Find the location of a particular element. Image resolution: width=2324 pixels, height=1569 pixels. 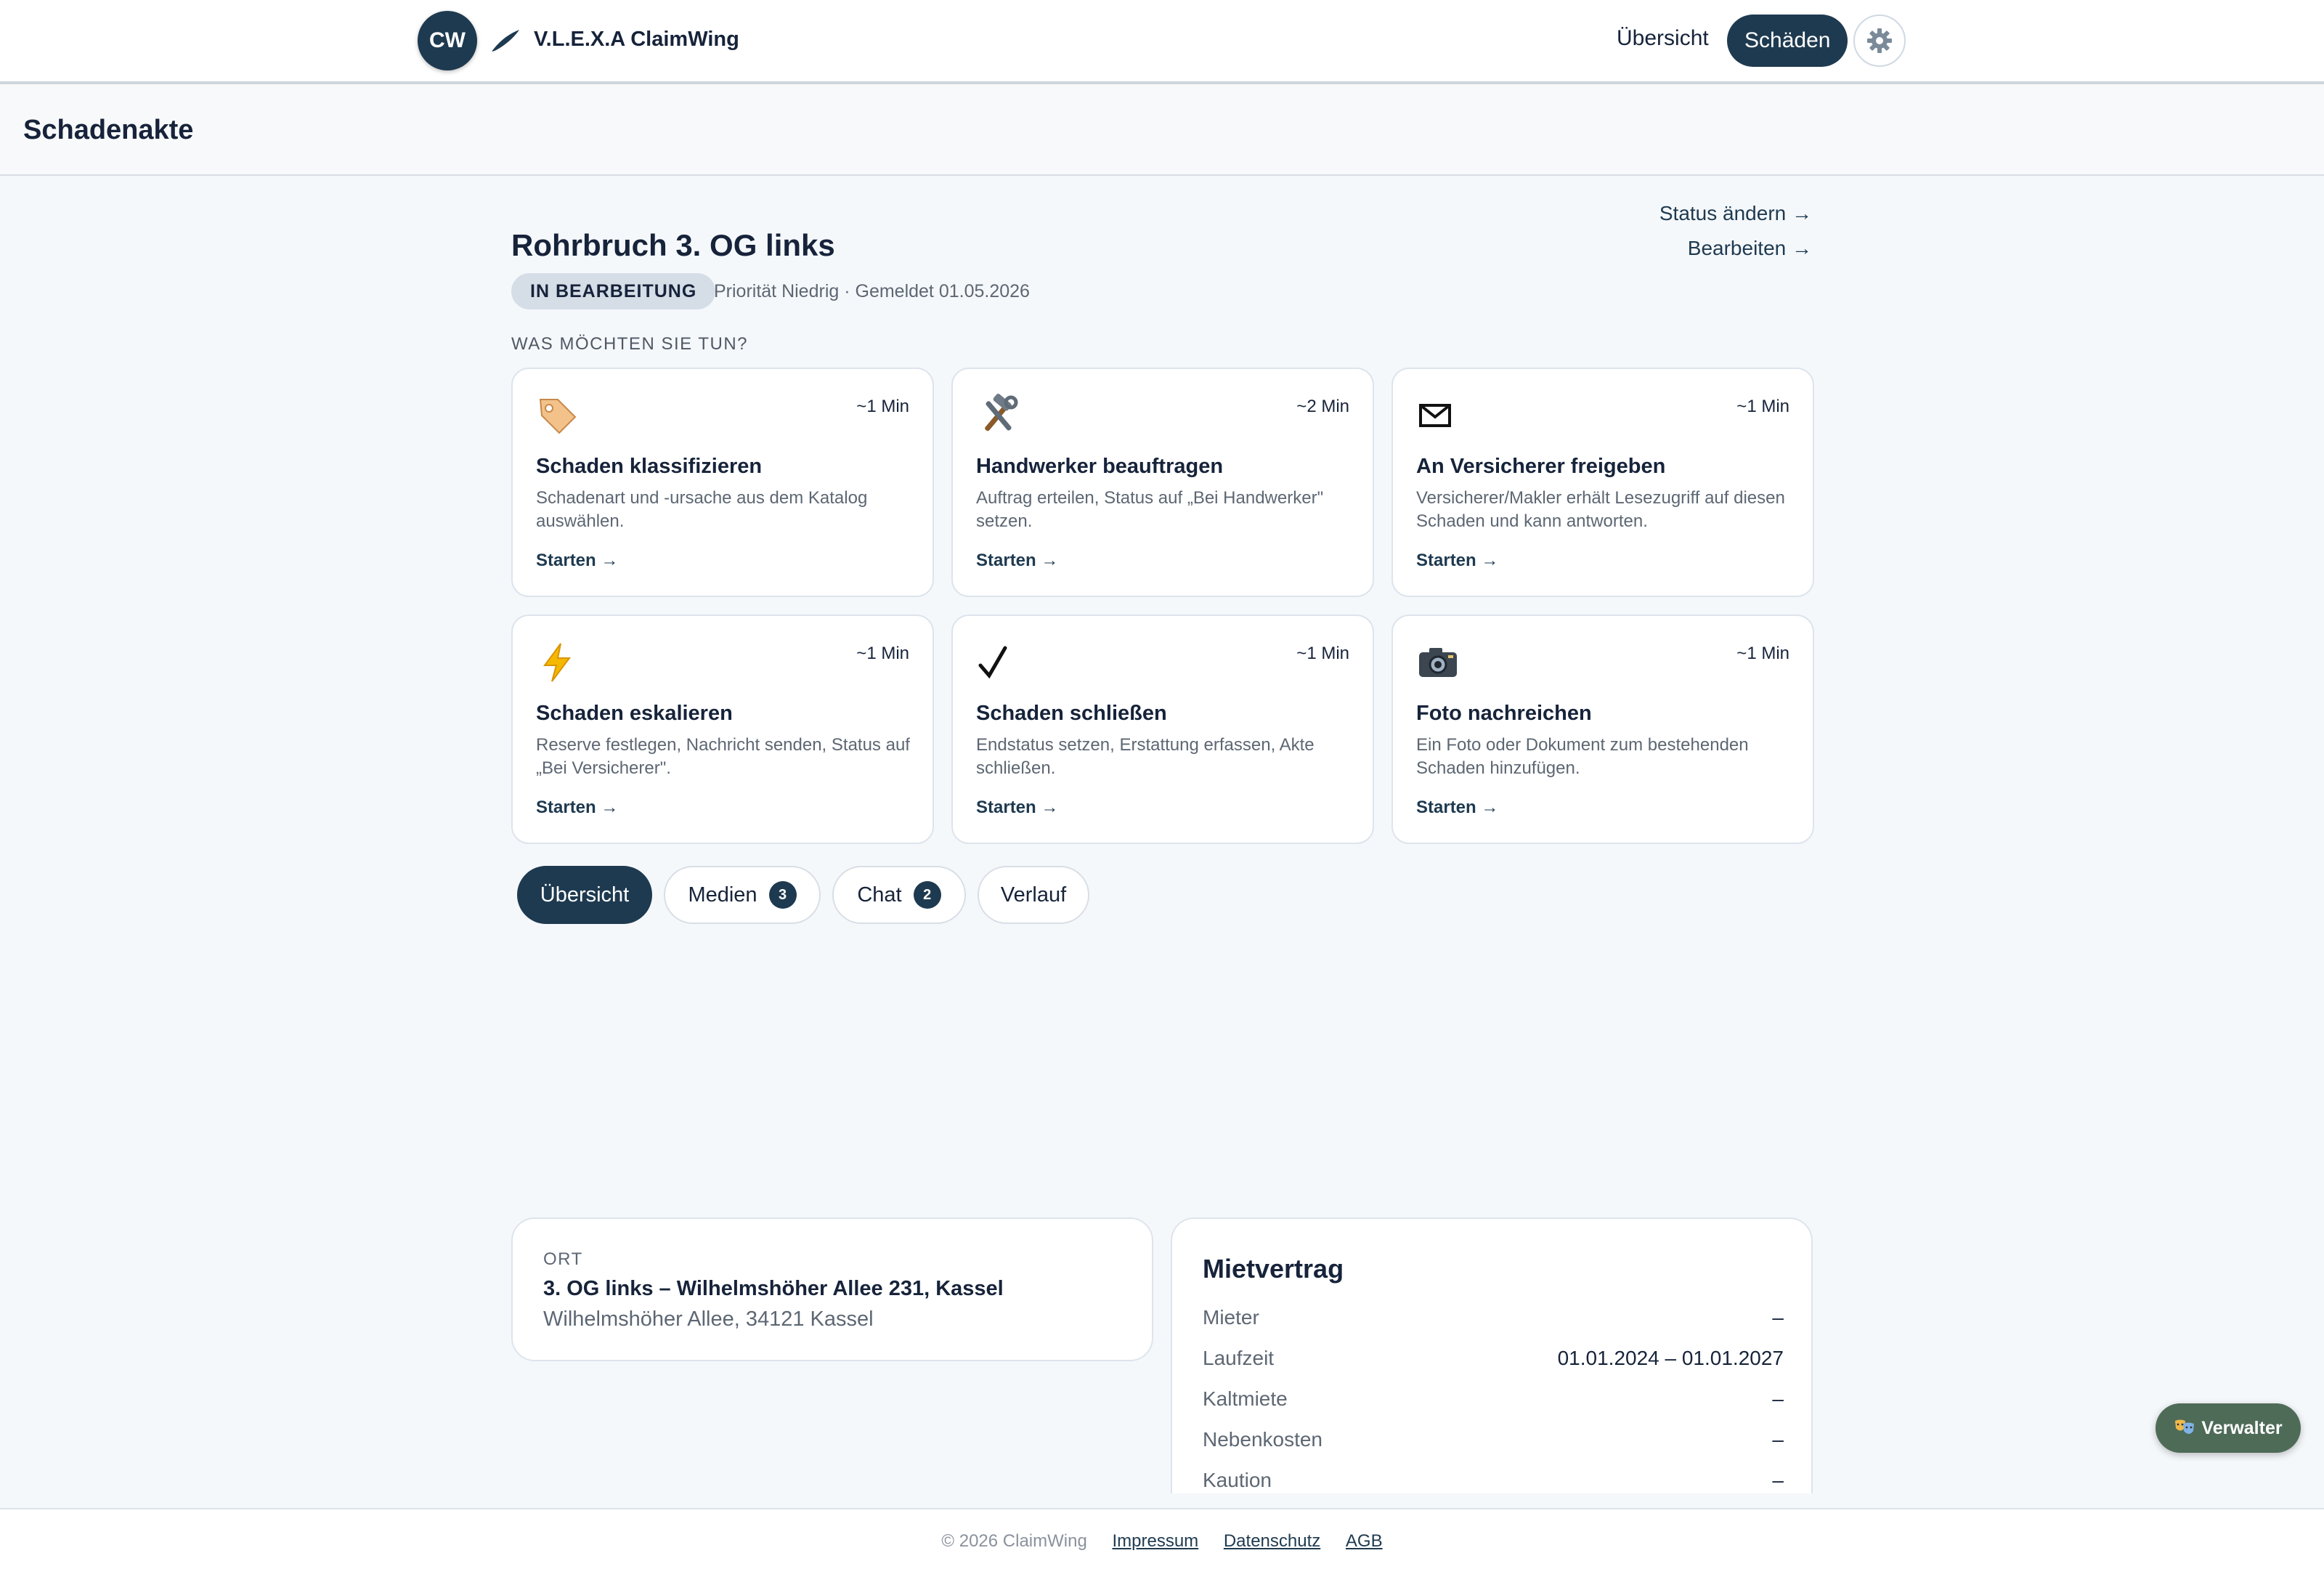

tab-media: Medien 3 is located at coordinates (742, 895).